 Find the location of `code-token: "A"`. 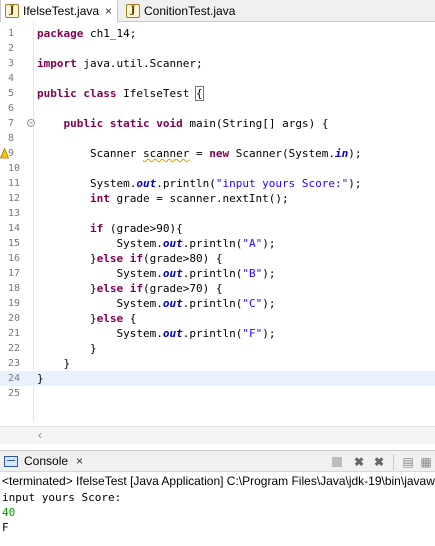

code-token: "A" is located at coordinates (252, 243).